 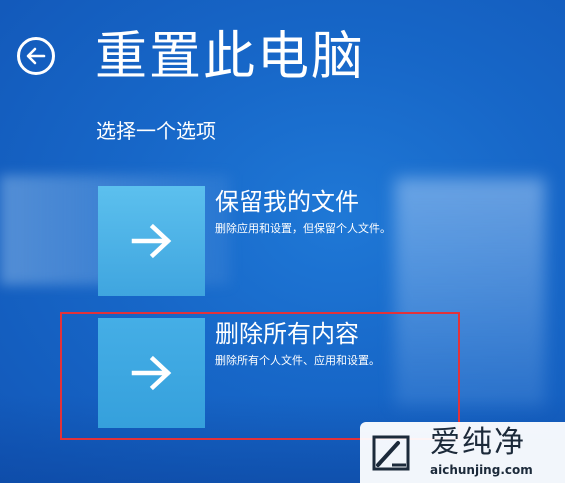 I want to click on option-description: 删除应用和设置，但保留个人文件。, so click(x=303, y=228).